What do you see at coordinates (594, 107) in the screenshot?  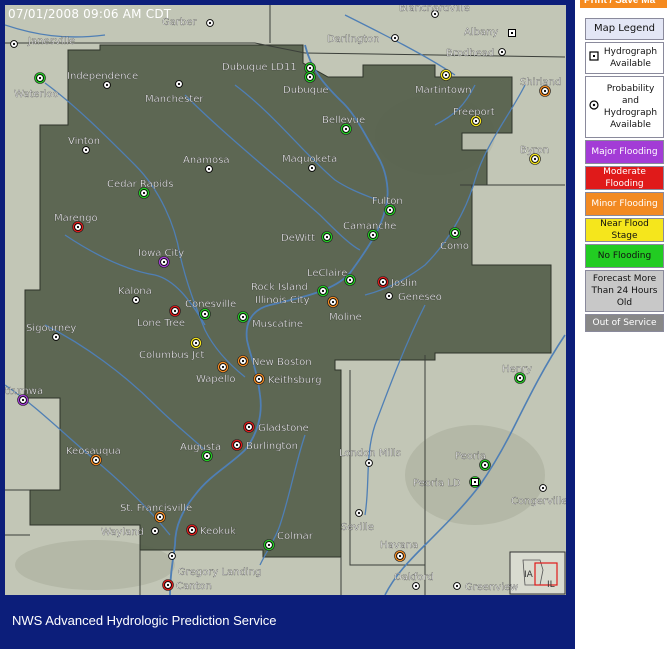 I see `probability-icon` at bounding box center [594, 107].